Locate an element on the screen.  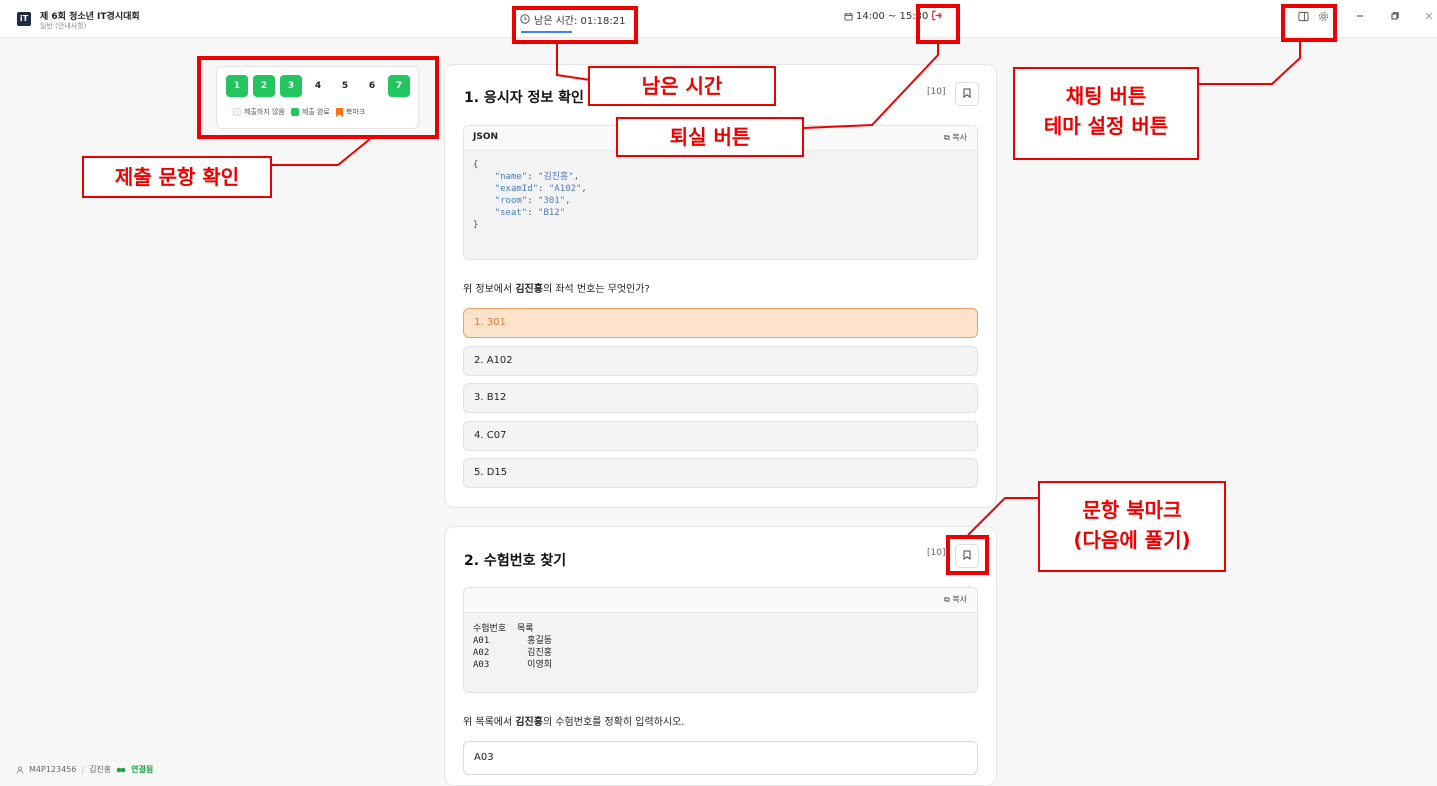
calendar-icon is located at coordinates (848, 16).